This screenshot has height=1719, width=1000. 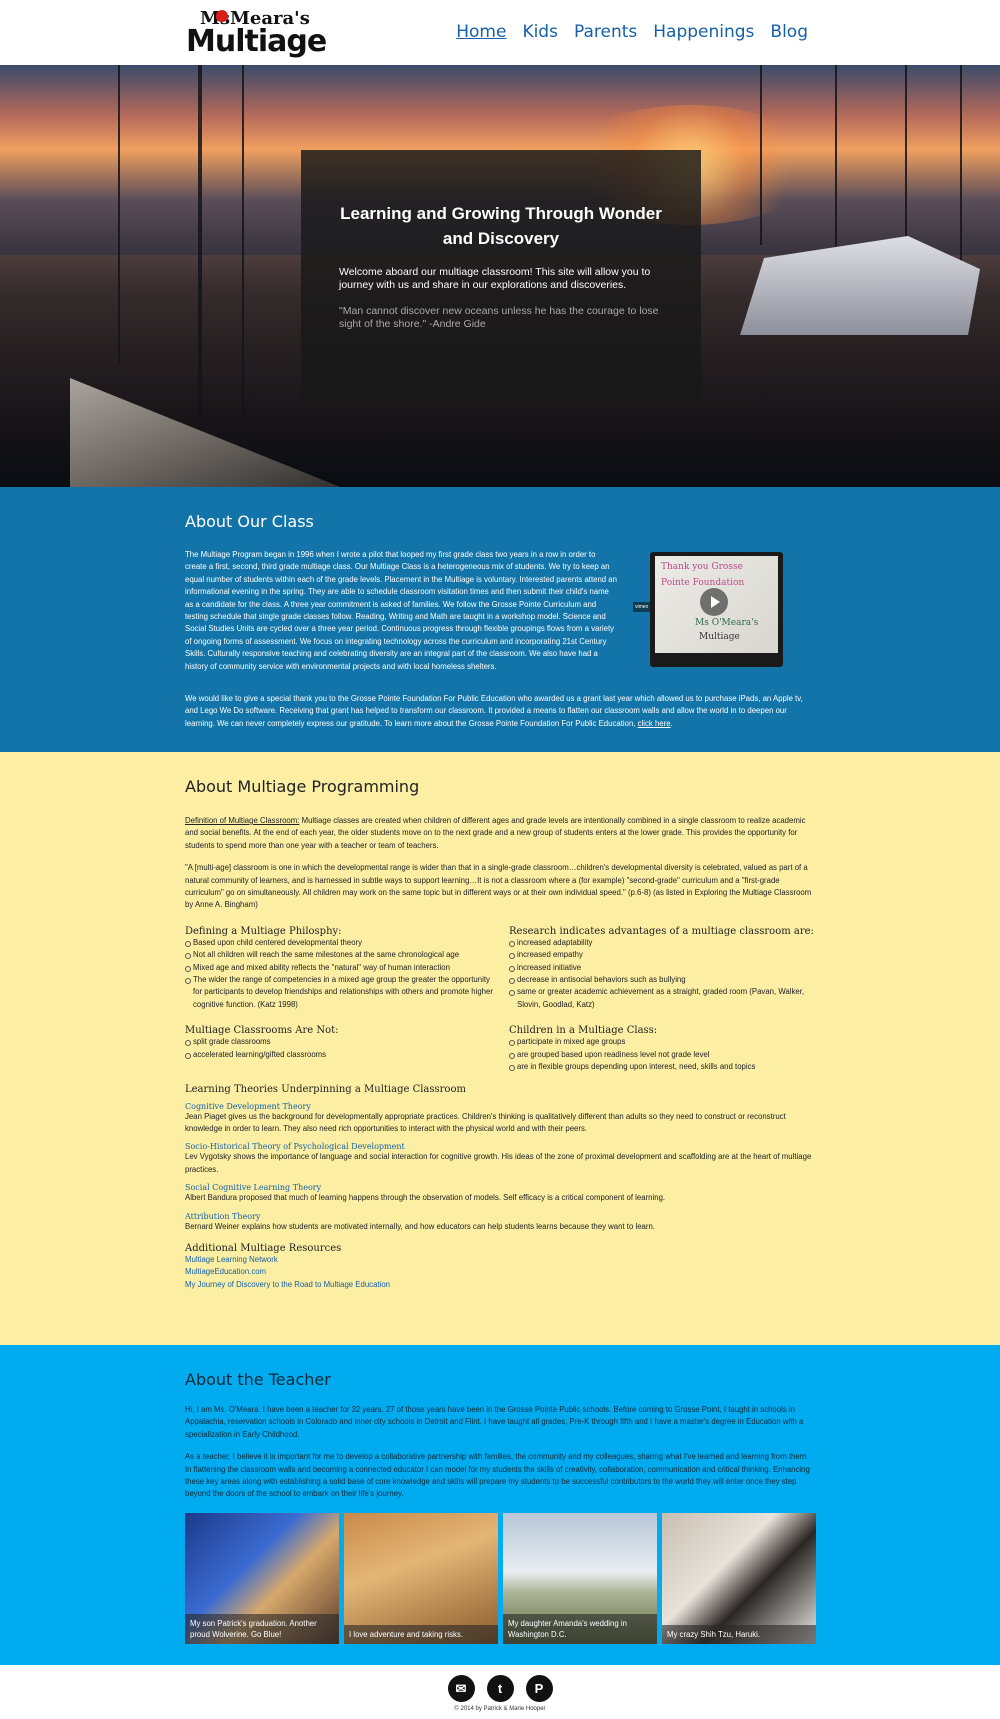 I want to click on photo-caption: My crazy Shih Tzu, Haruki., so click(x=739, y=1634).